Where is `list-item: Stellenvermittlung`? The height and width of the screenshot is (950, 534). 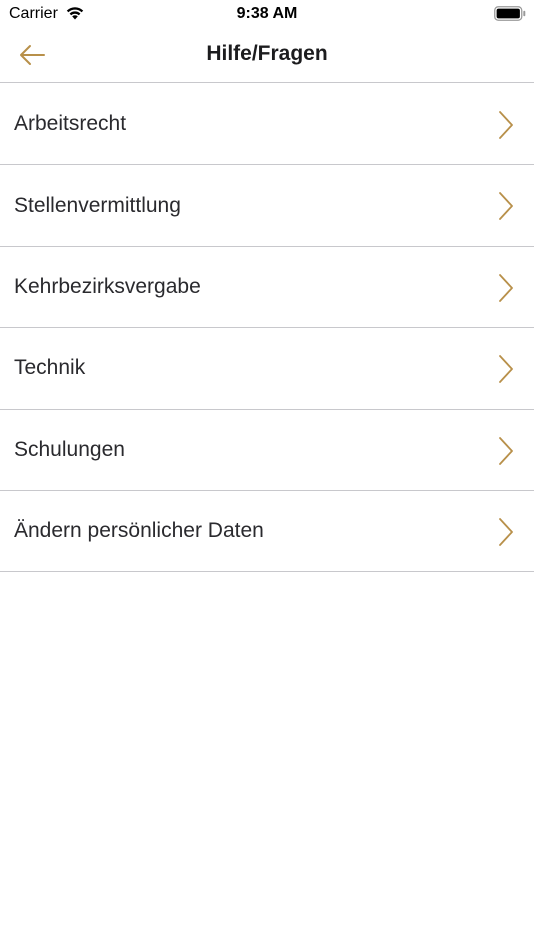 list-item: Stellenvermittlung is located at coordinates (267, 206).